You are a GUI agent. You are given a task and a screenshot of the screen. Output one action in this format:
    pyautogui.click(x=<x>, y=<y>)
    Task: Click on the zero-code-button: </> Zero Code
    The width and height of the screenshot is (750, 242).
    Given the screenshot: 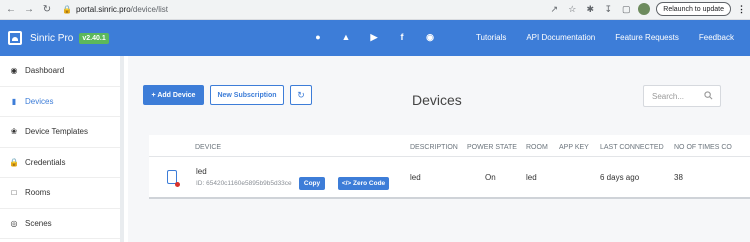 What is the action you would take?
    pyautogui.click(x=363, y=183)
    